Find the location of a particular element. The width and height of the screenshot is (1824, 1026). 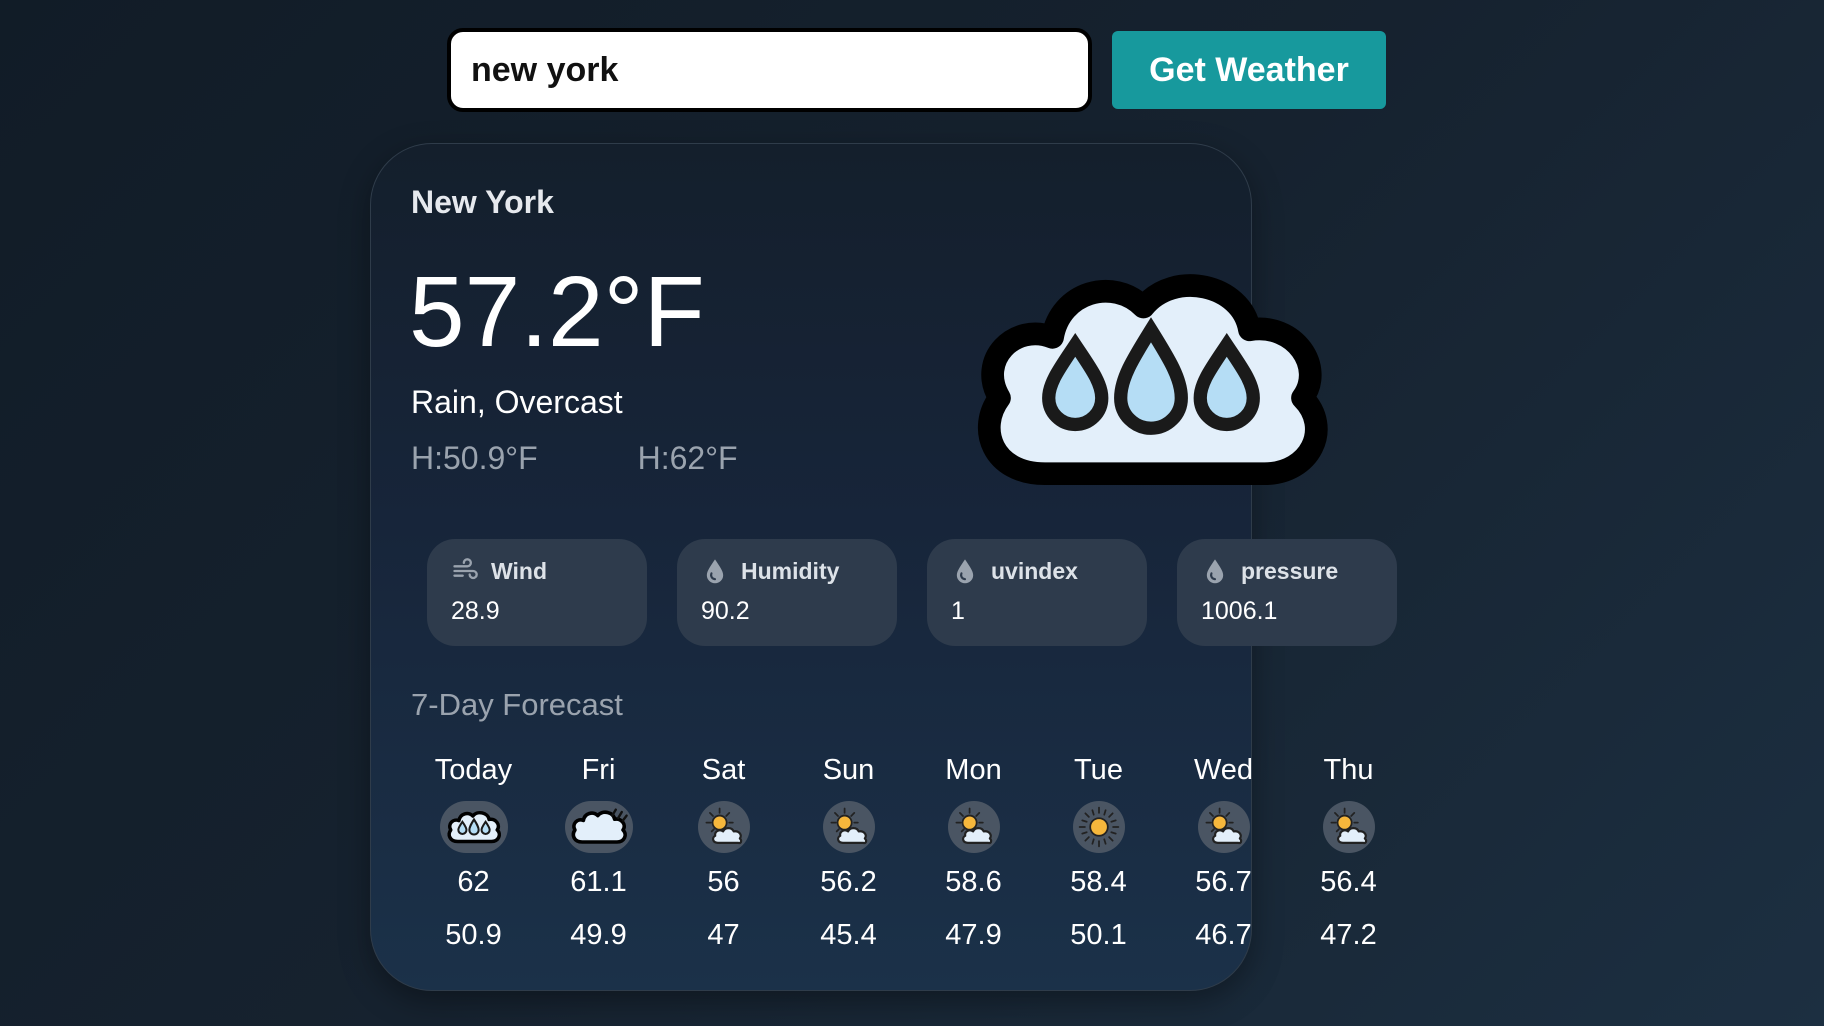

stat-value: 90.2 is located at coordinates (725, 611).